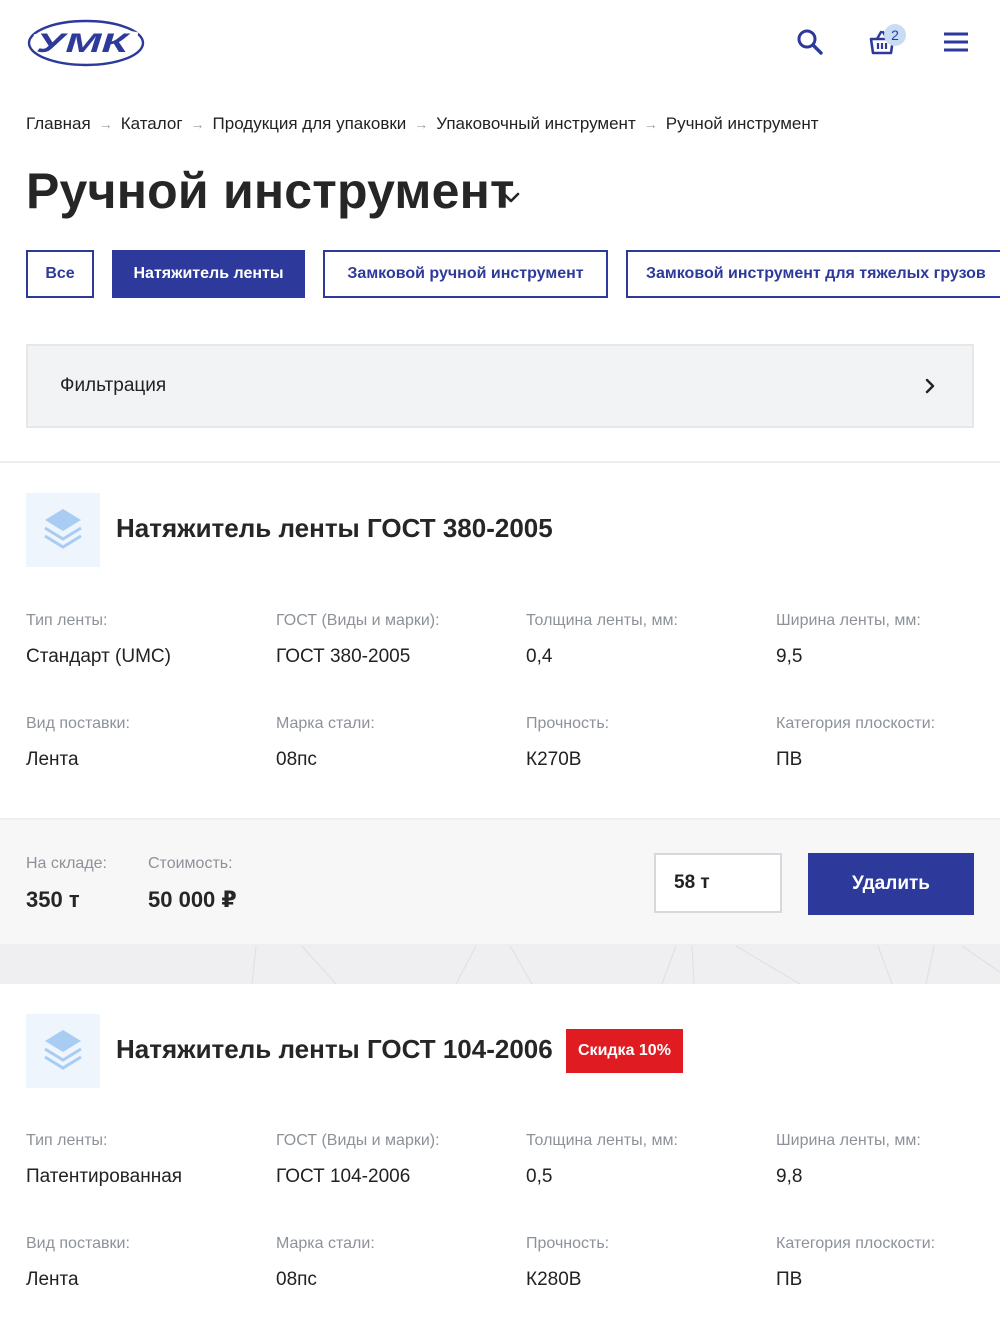 The image size is (1000, 1334). I want to click on search-button, so click(810, 42).